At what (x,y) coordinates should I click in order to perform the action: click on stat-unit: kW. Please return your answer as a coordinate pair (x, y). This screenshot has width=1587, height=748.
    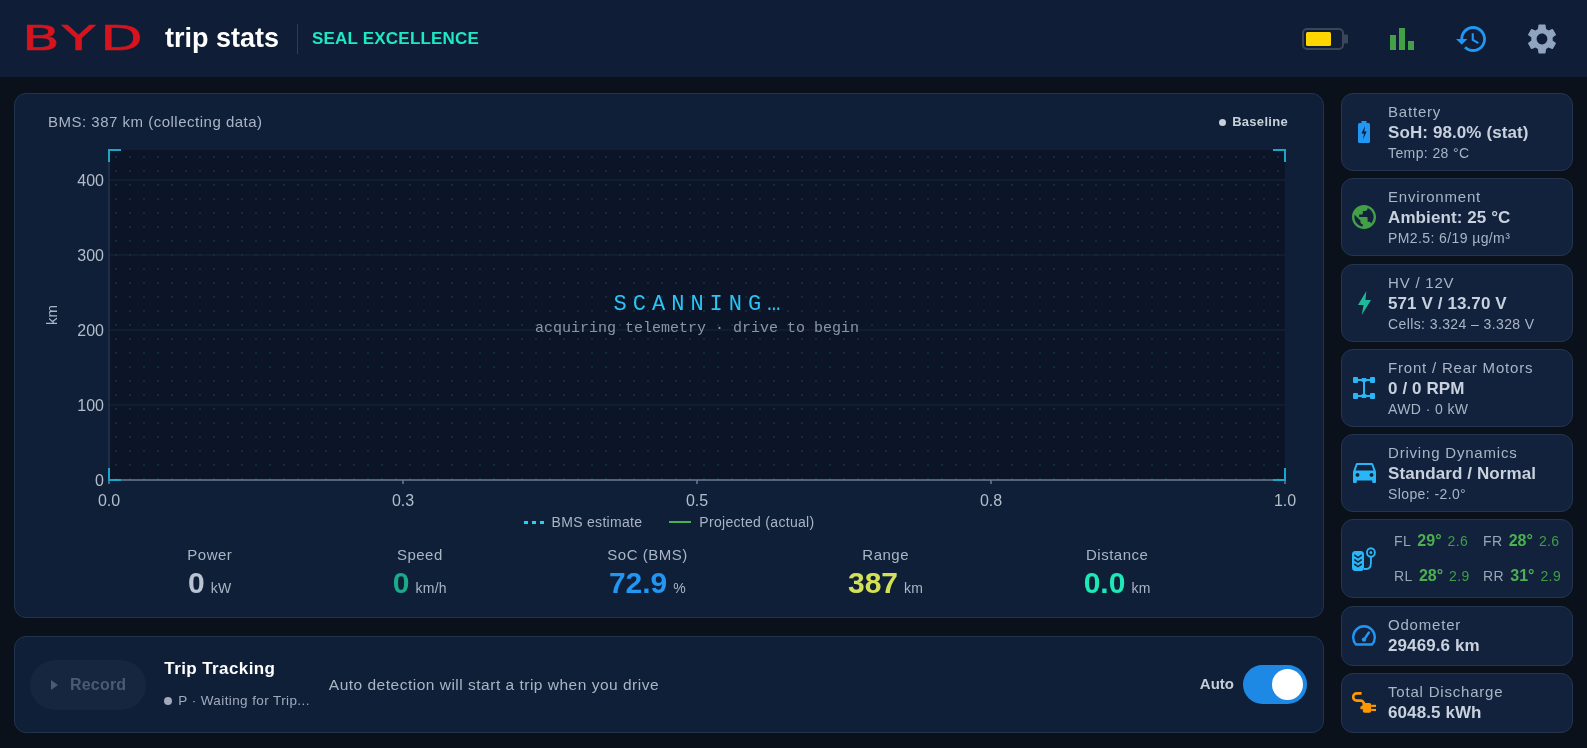
    Looking at the image, I should click on (221, 588).